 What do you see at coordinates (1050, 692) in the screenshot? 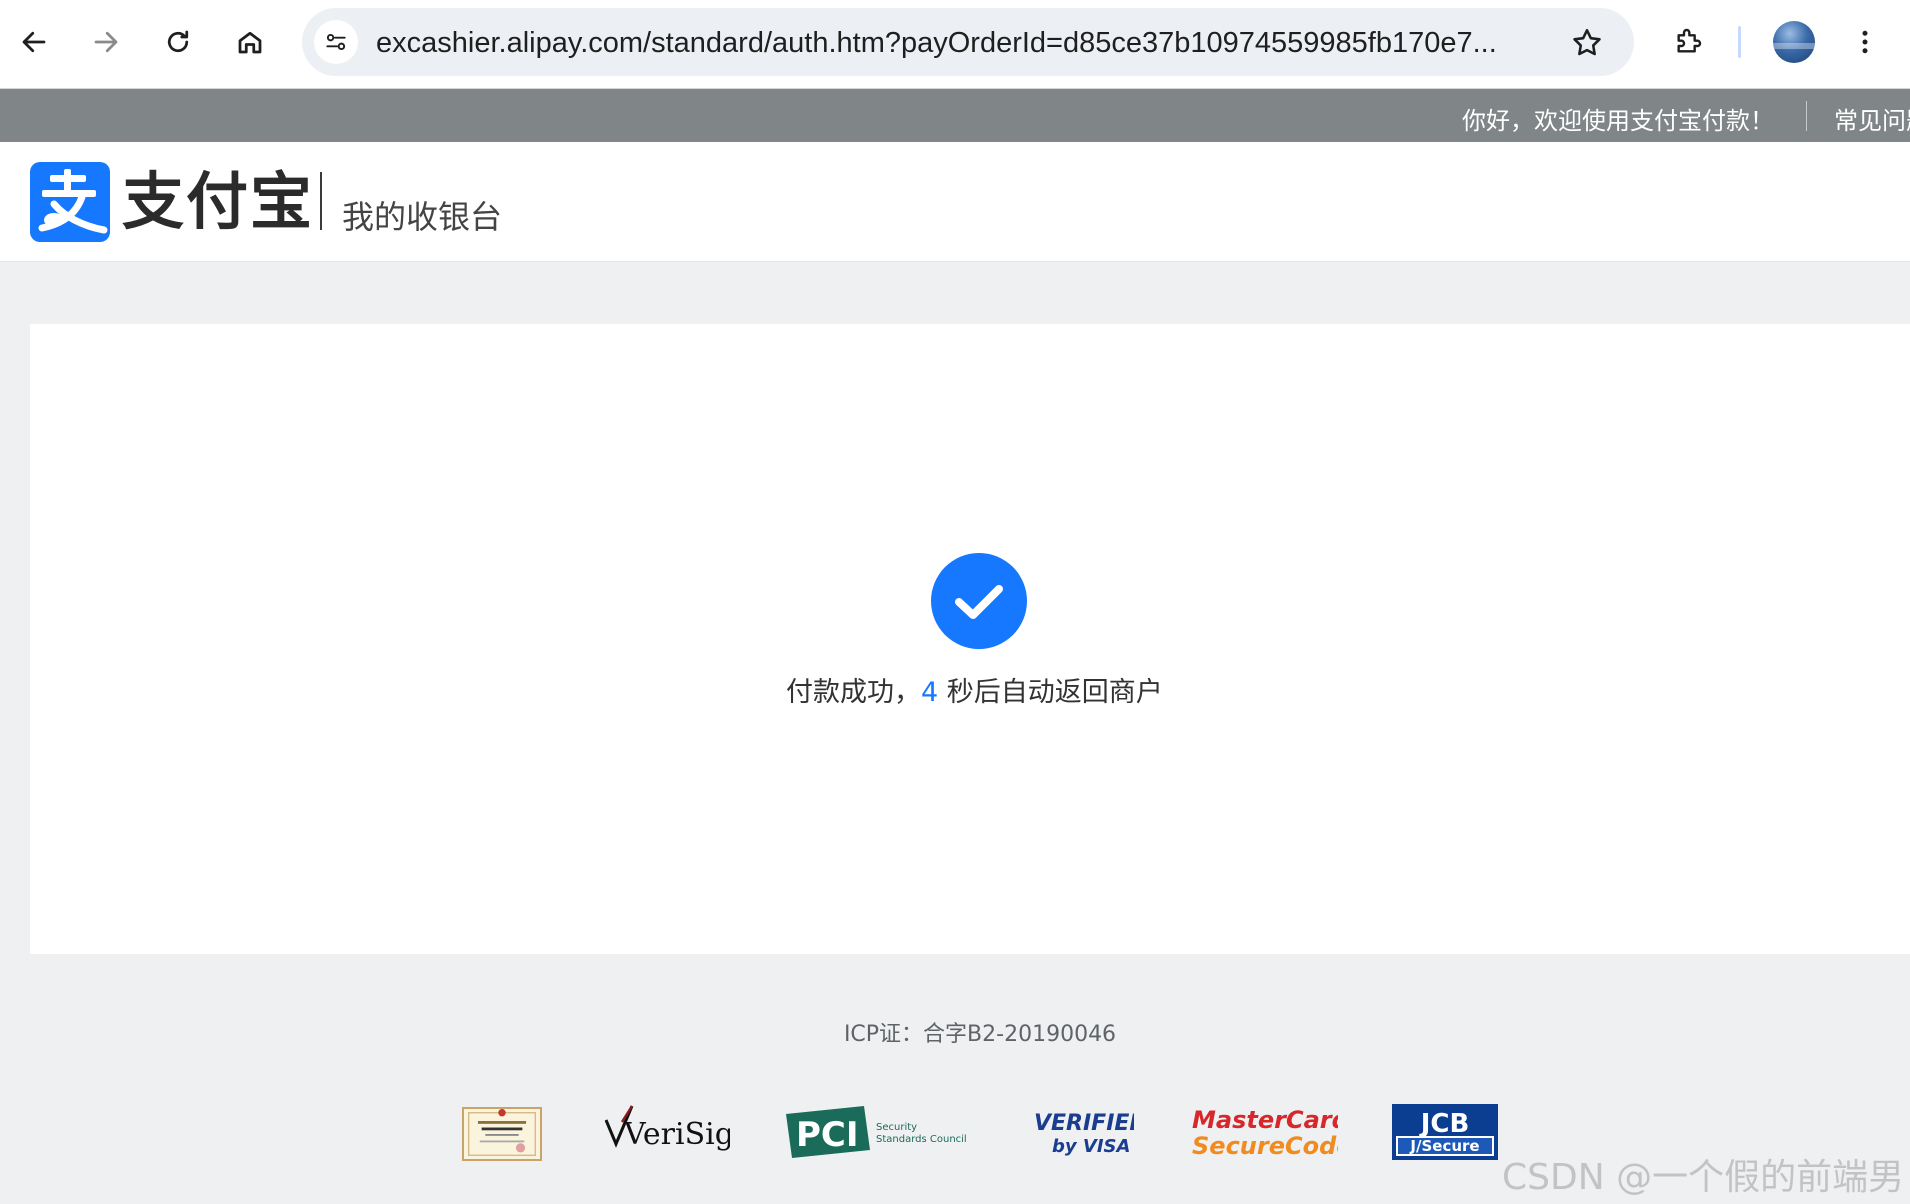
I see `redirect-text: 秒后自动返回商户` at bounding box center [1050, 692].